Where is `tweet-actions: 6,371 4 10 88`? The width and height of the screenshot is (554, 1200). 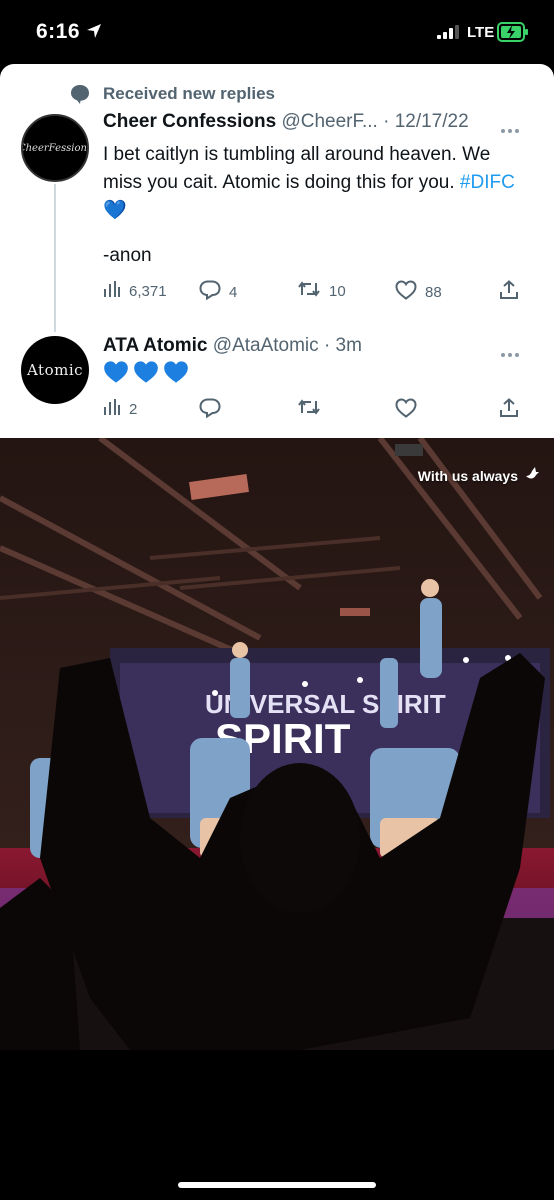 tweet-actions: 6,371 4 10 88 is located at coordinates (313, 292).